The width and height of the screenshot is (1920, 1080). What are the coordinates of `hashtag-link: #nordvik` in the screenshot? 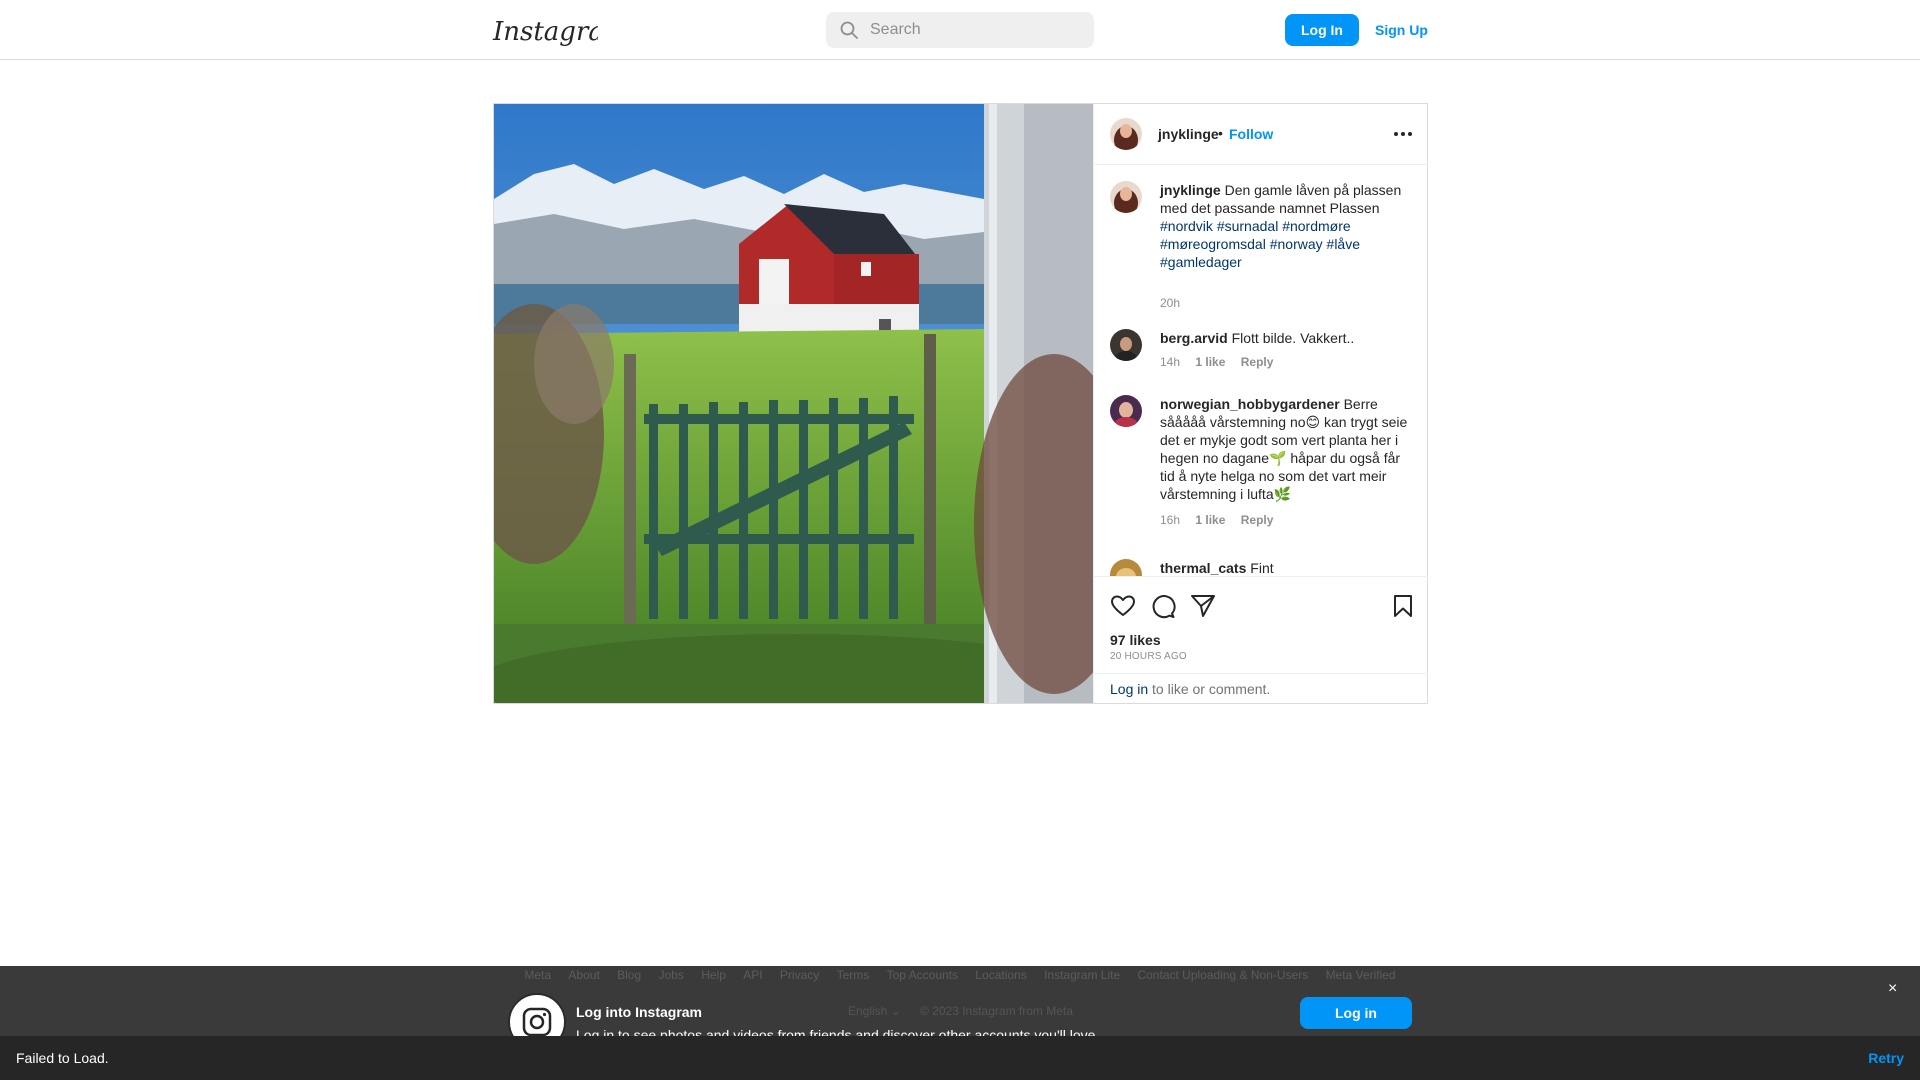 It's located at (1186, 226).